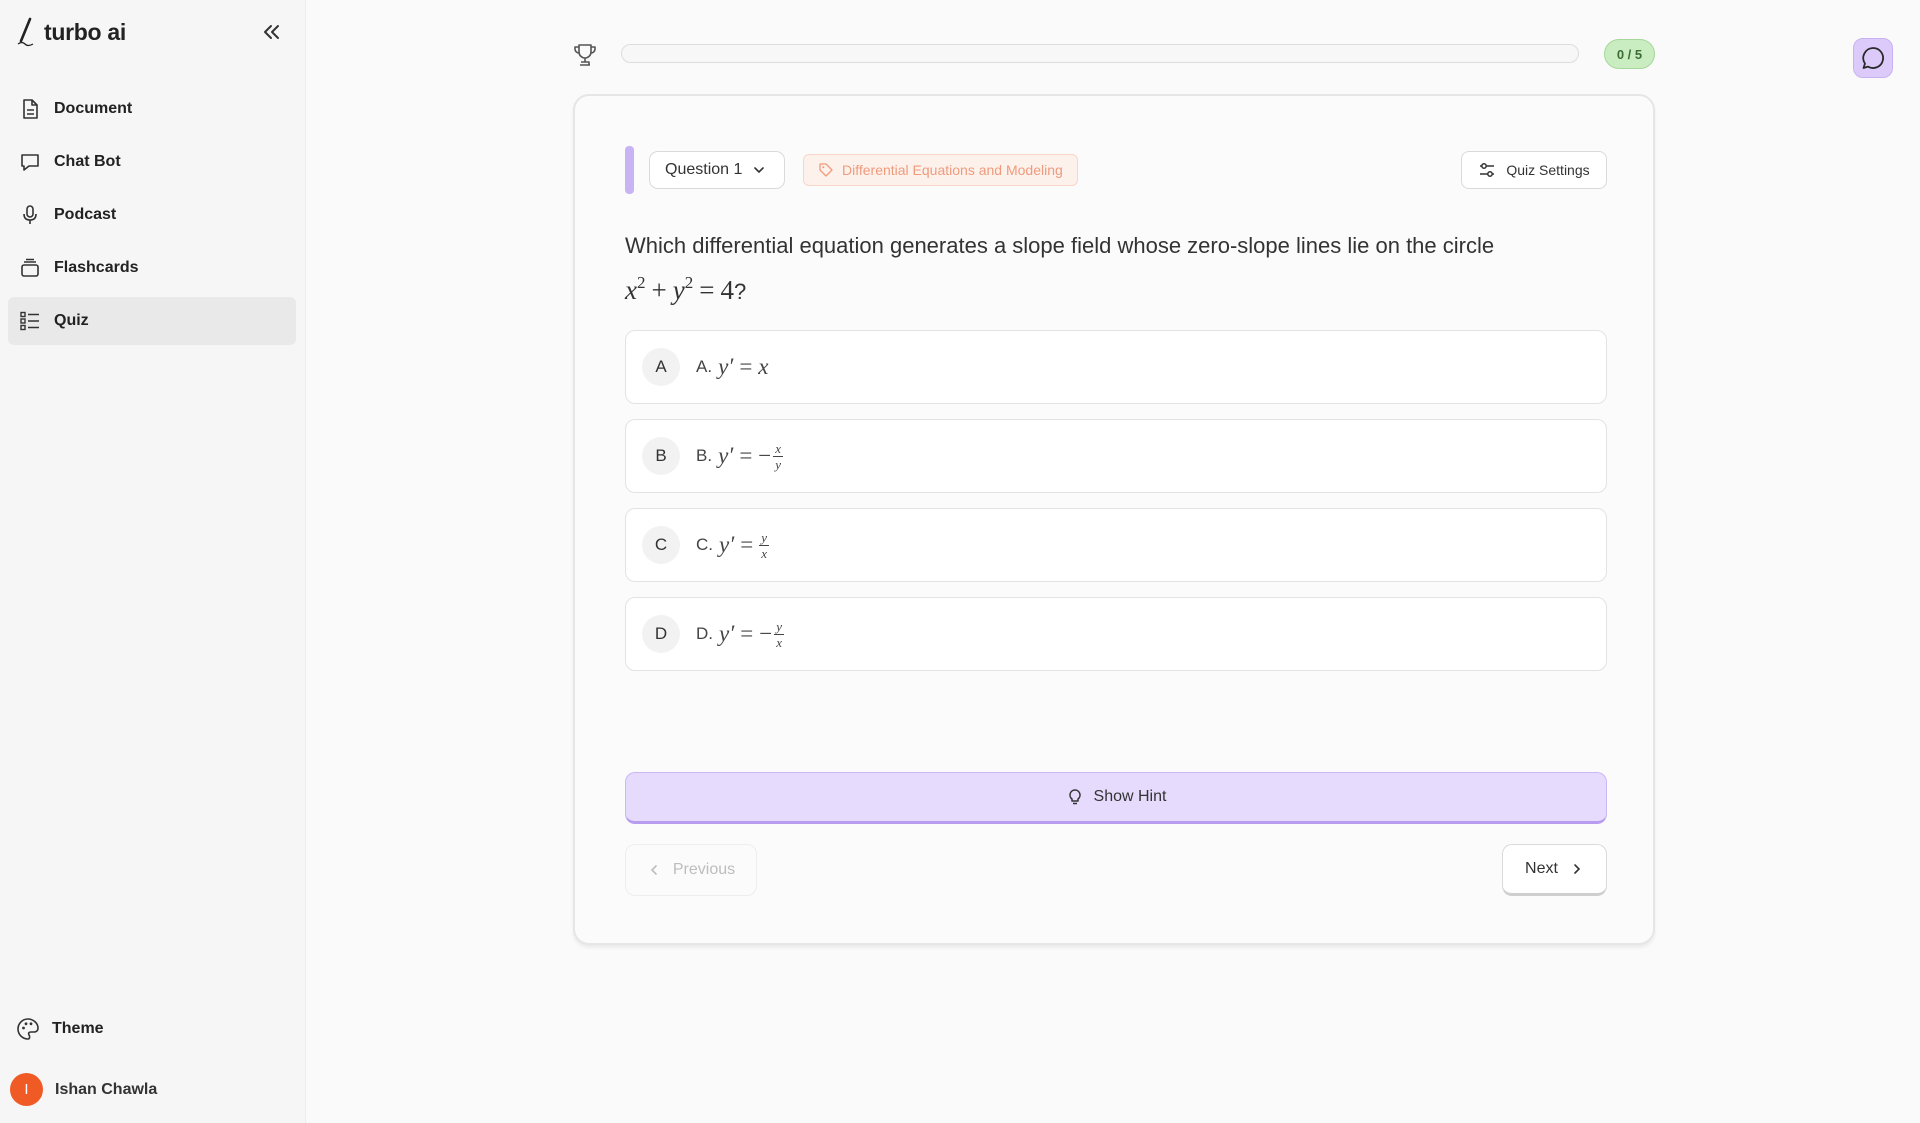 The height and width of the screenshot is (1123, 1920). What do you see at coordinates (1541, 868) in the screenshot?
I see `next-label: Next` at bounding box center [1541, 868].